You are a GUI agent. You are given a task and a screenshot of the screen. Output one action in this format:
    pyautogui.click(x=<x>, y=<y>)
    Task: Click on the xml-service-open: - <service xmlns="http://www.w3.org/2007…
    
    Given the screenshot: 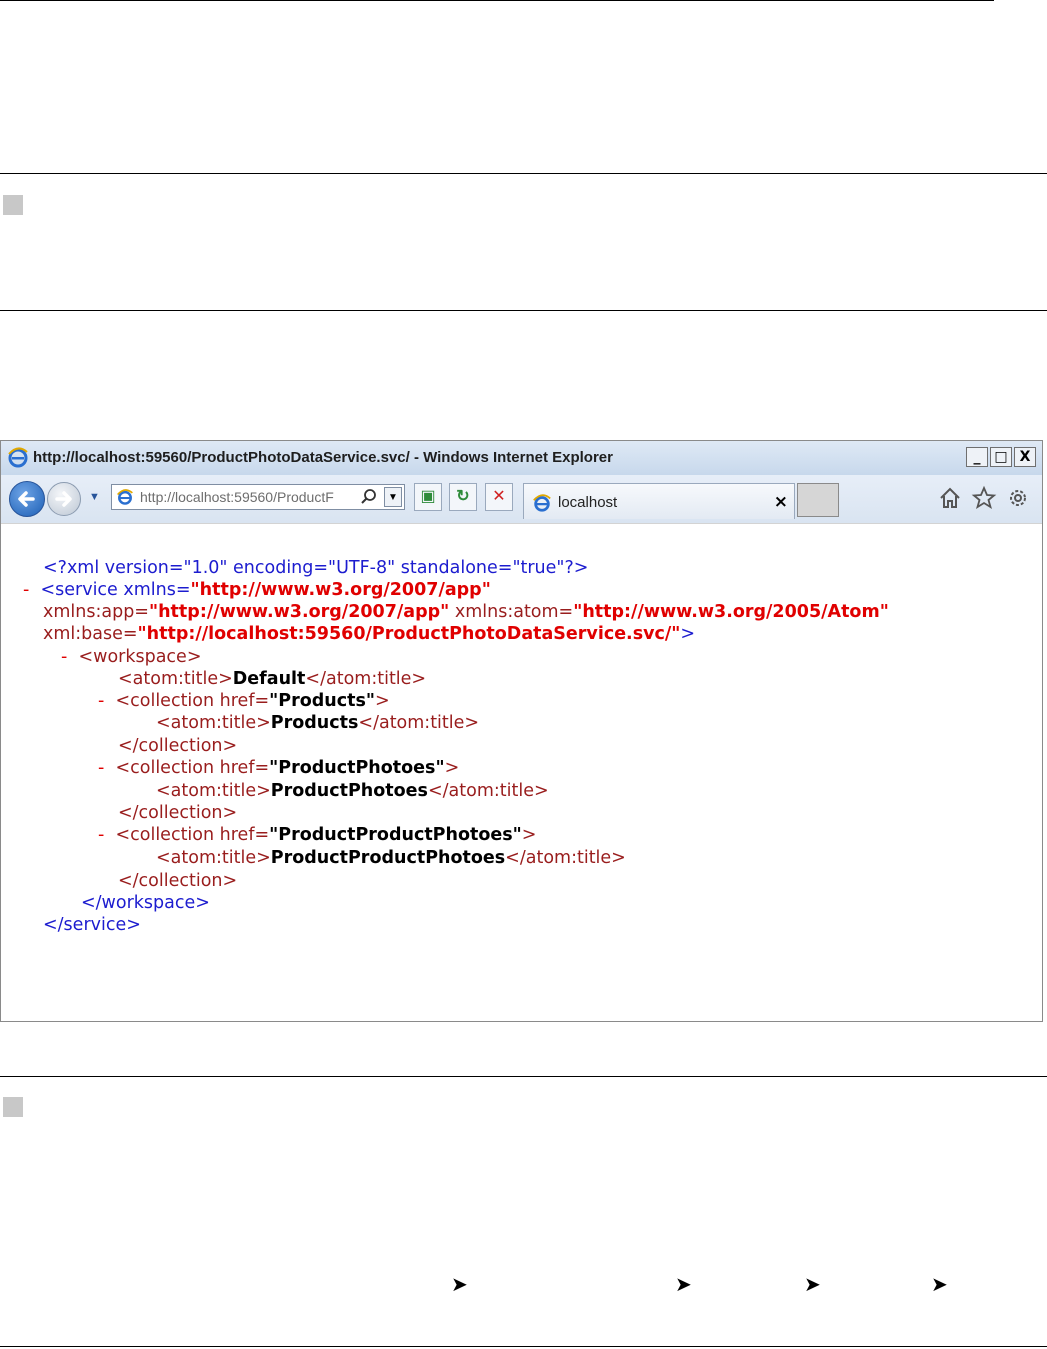 What is the action you would take?
    pyautogui.click(x=257, y=590)
    